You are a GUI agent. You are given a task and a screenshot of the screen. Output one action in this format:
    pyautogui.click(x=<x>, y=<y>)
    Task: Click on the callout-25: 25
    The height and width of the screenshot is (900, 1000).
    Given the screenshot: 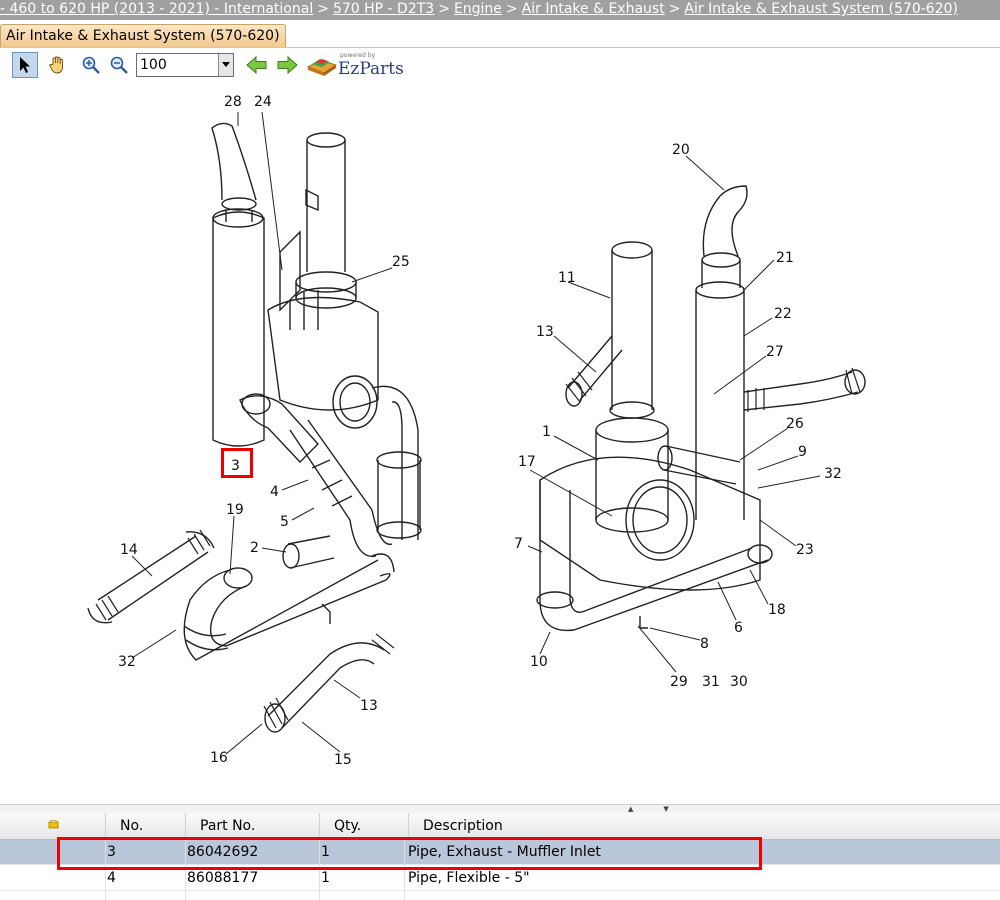 What is the action you would take?
    pyautogui.click(x=401, y=262)
    